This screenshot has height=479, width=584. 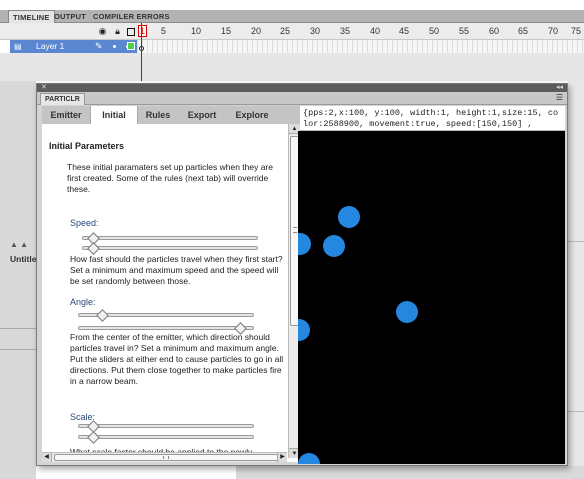 What do you see at coordinates (102, 315) in the screenshot?
I see `angle-min-slider-thumb` at bounding box center [102, 315].